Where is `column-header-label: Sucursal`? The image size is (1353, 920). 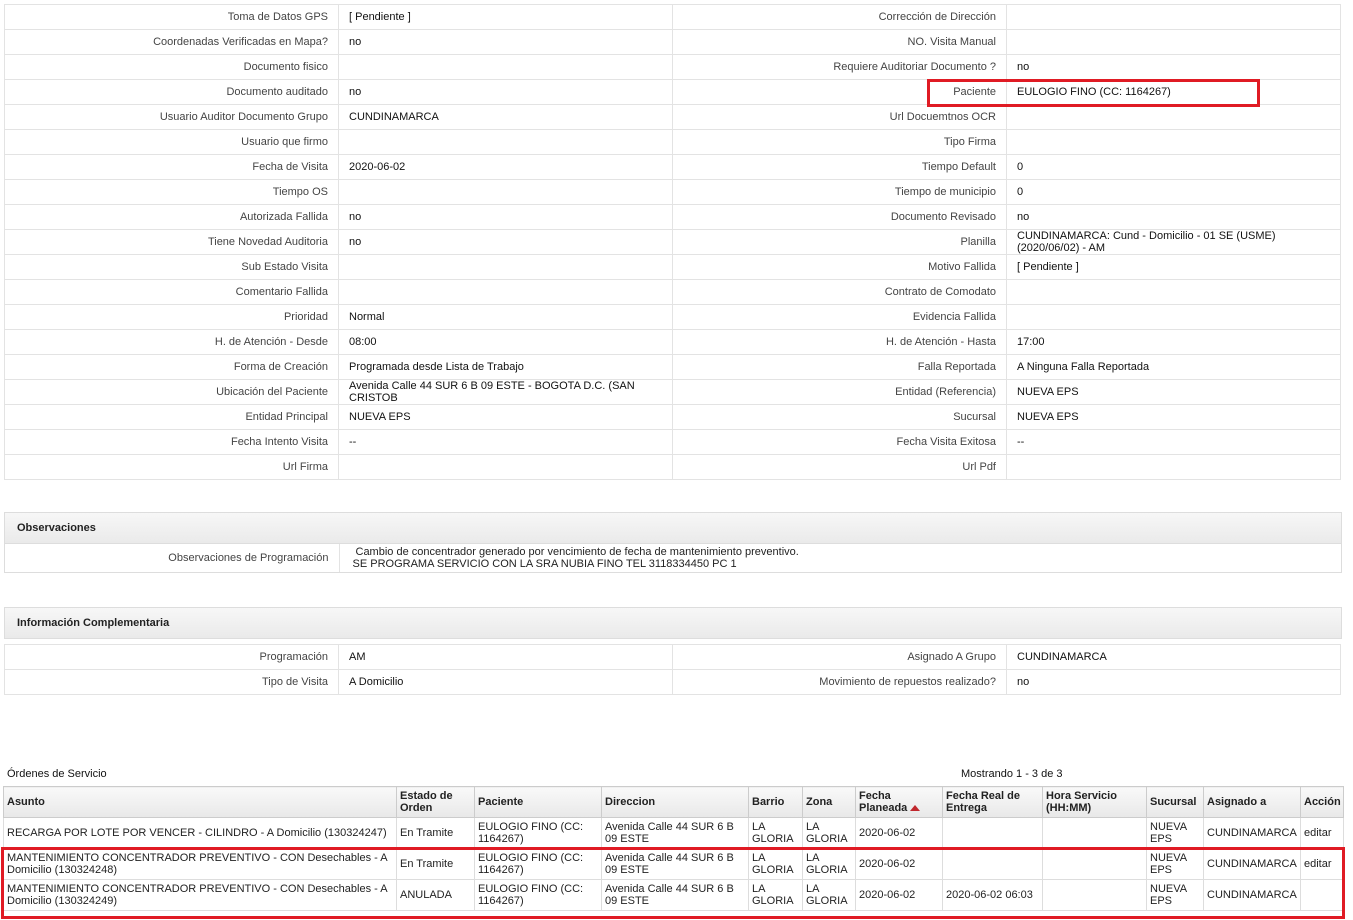 column-header-label: Sucursal is located at coordinates (1173, 802).